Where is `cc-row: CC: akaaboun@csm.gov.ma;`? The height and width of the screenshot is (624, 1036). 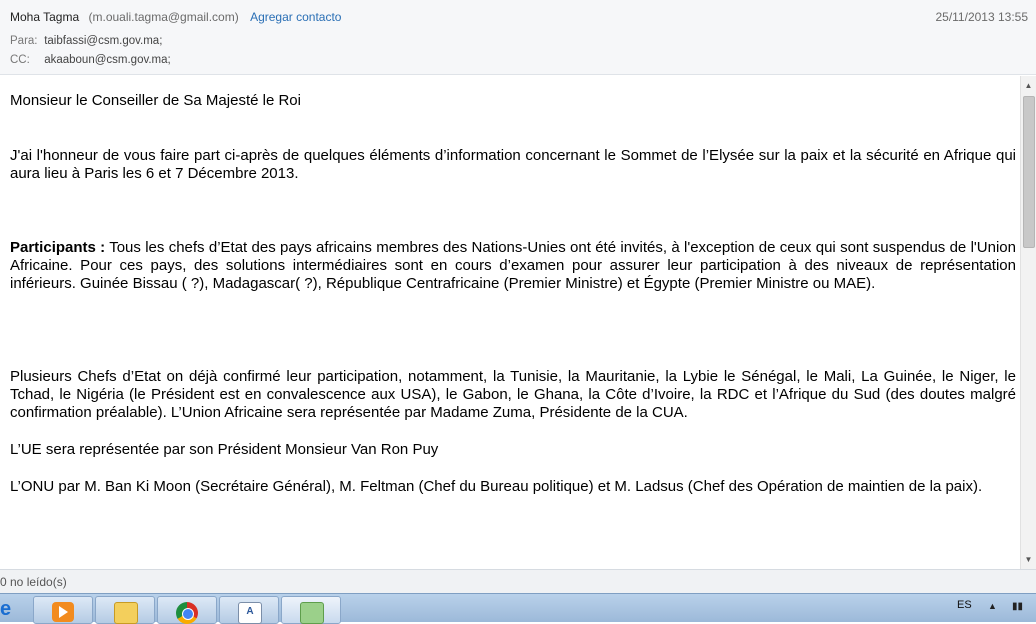
cc-row: CC: akaaboun@csm.gov.ma; is located at coordinates (90, 60).